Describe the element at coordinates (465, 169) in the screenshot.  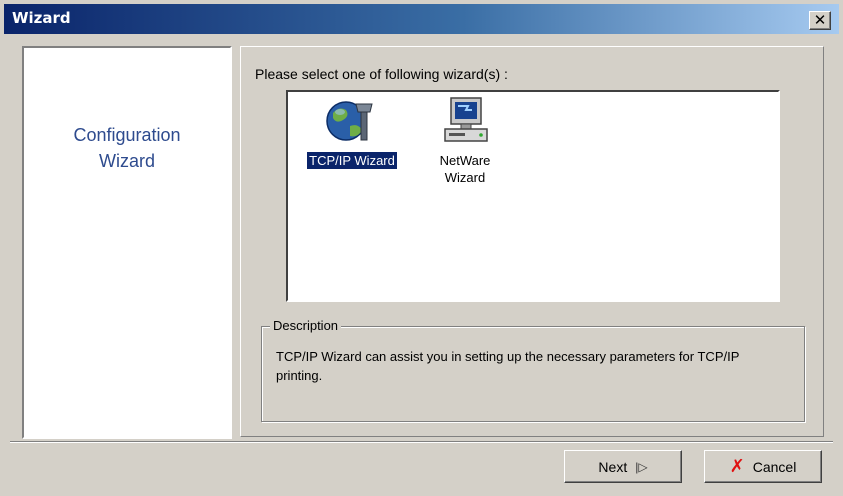
I see `wizard-item-label: NetWare Wizard` at that location.